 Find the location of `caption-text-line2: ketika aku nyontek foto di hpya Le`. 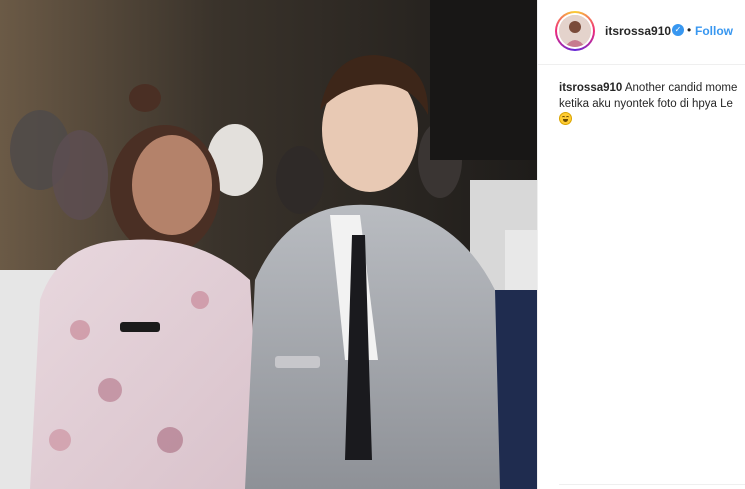

caption-text-line2: ketika aku nyontek foto di hpya Le is located at coordinates (646, 104).